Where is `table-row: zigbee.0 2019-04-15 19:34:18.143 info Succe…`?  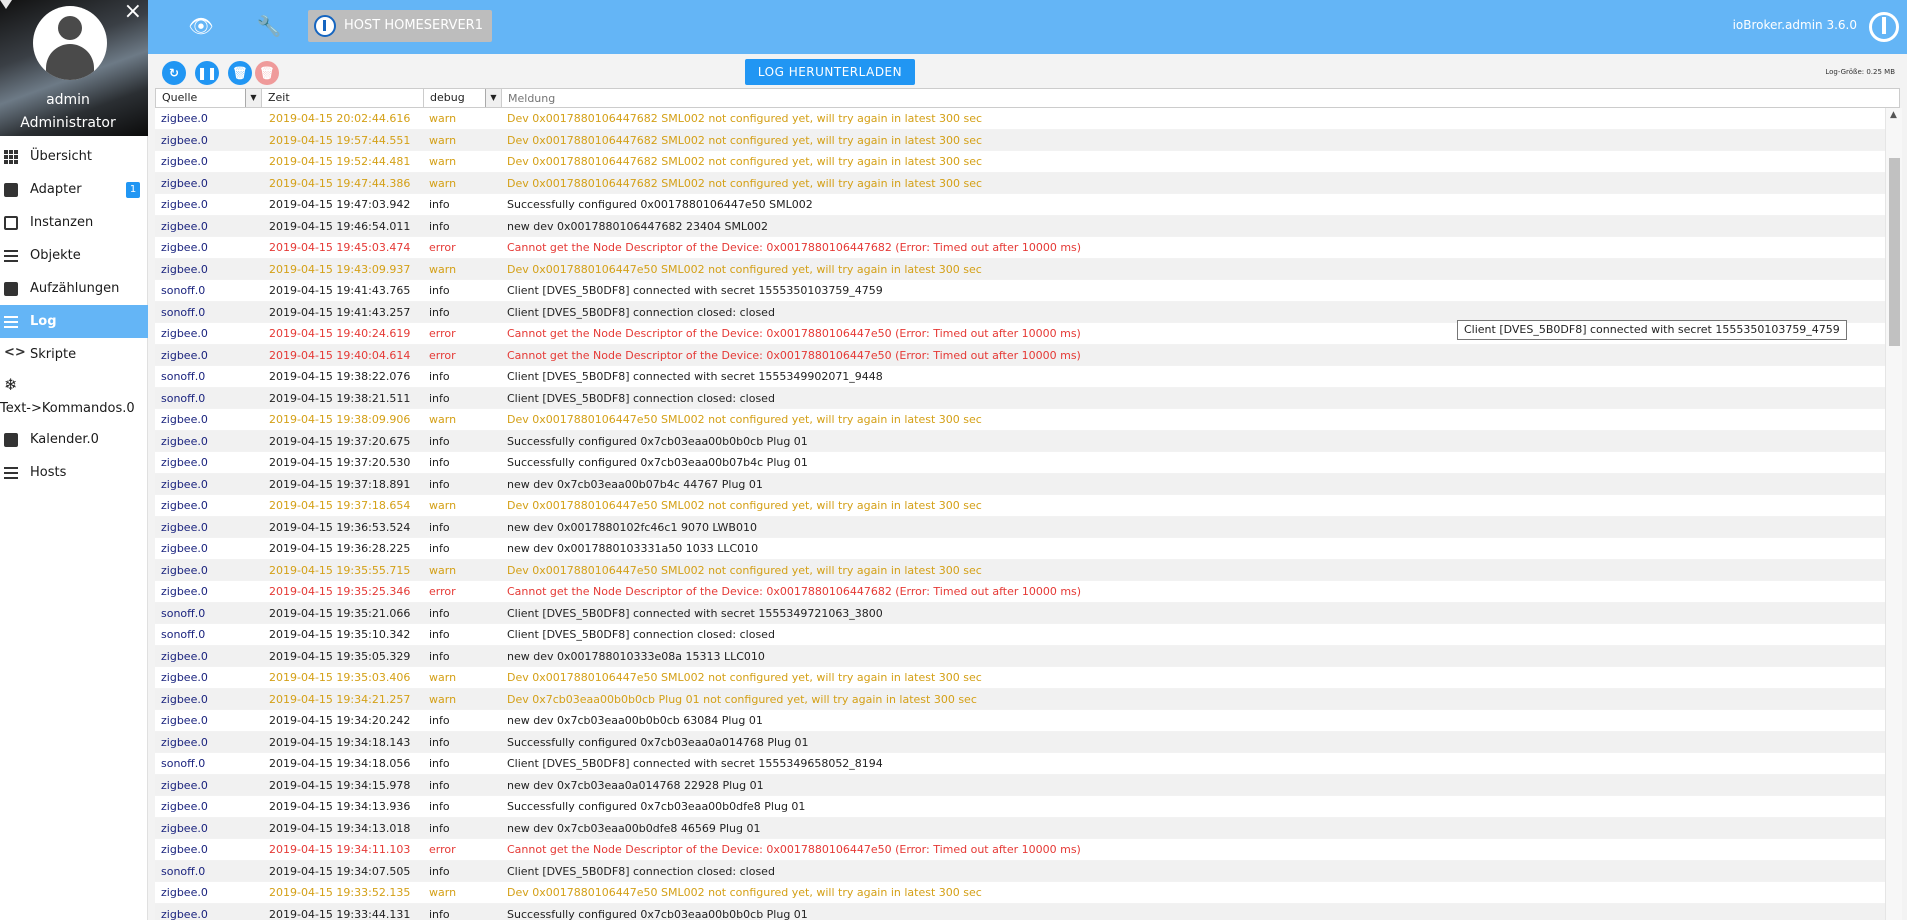
table-row: zigbee.0 2019-04-15 19:34:18.143 info Succe… is located at coordinates (1020, 742).